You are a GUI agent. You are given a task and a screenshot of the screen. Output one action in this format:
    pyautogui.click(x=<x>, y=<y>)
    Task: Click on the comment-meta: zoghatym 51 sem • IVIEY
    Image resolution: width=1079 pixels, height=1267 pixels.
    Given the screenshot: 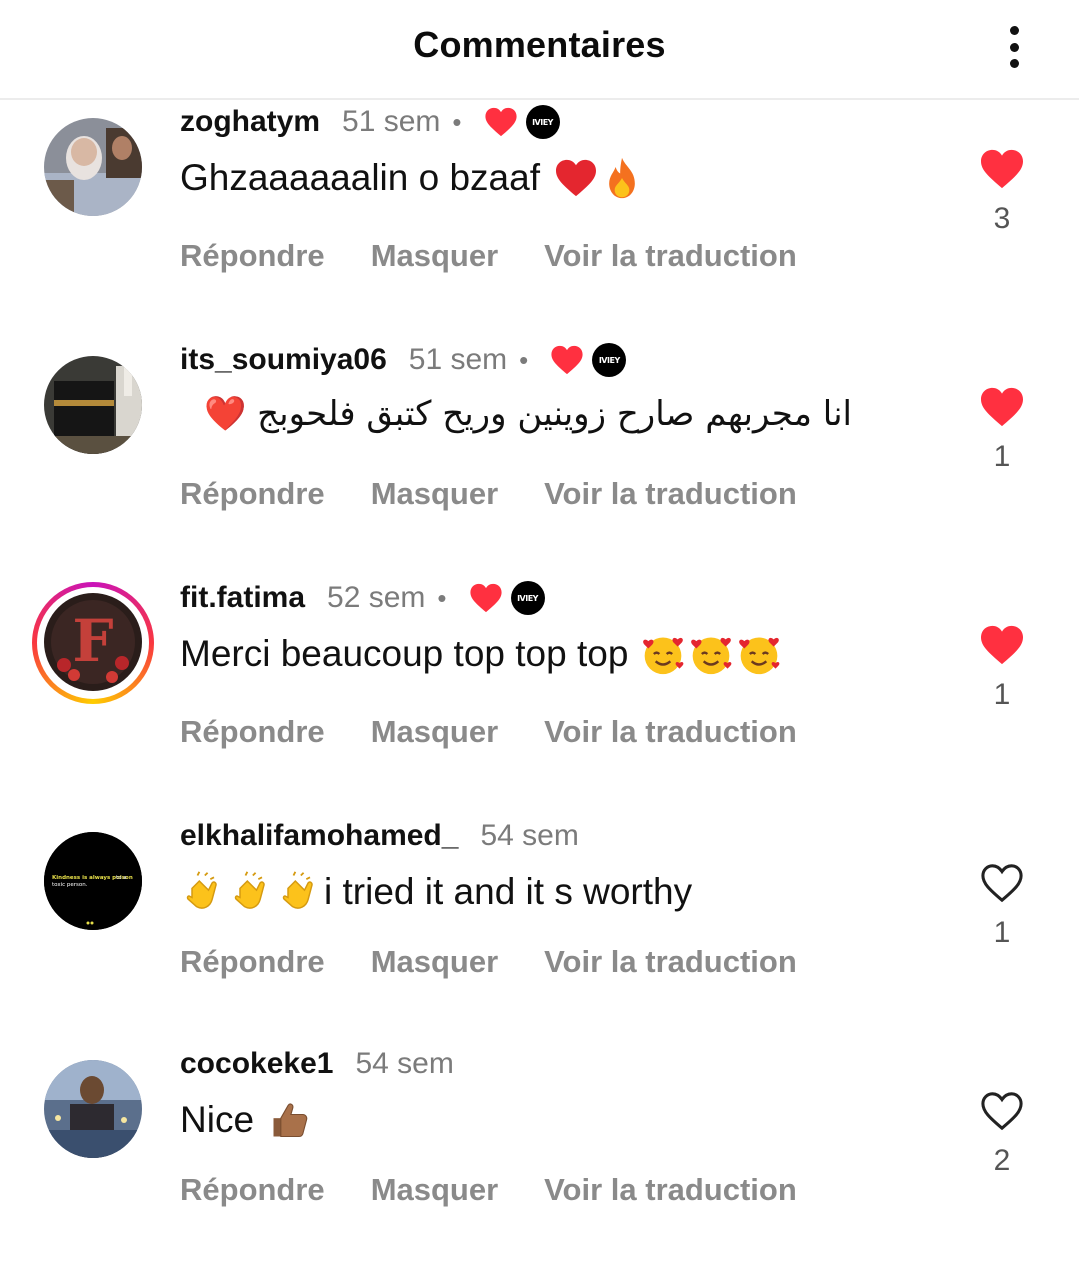 What is the action you would take?
    pyautogui.click(x=370, y=122)
    